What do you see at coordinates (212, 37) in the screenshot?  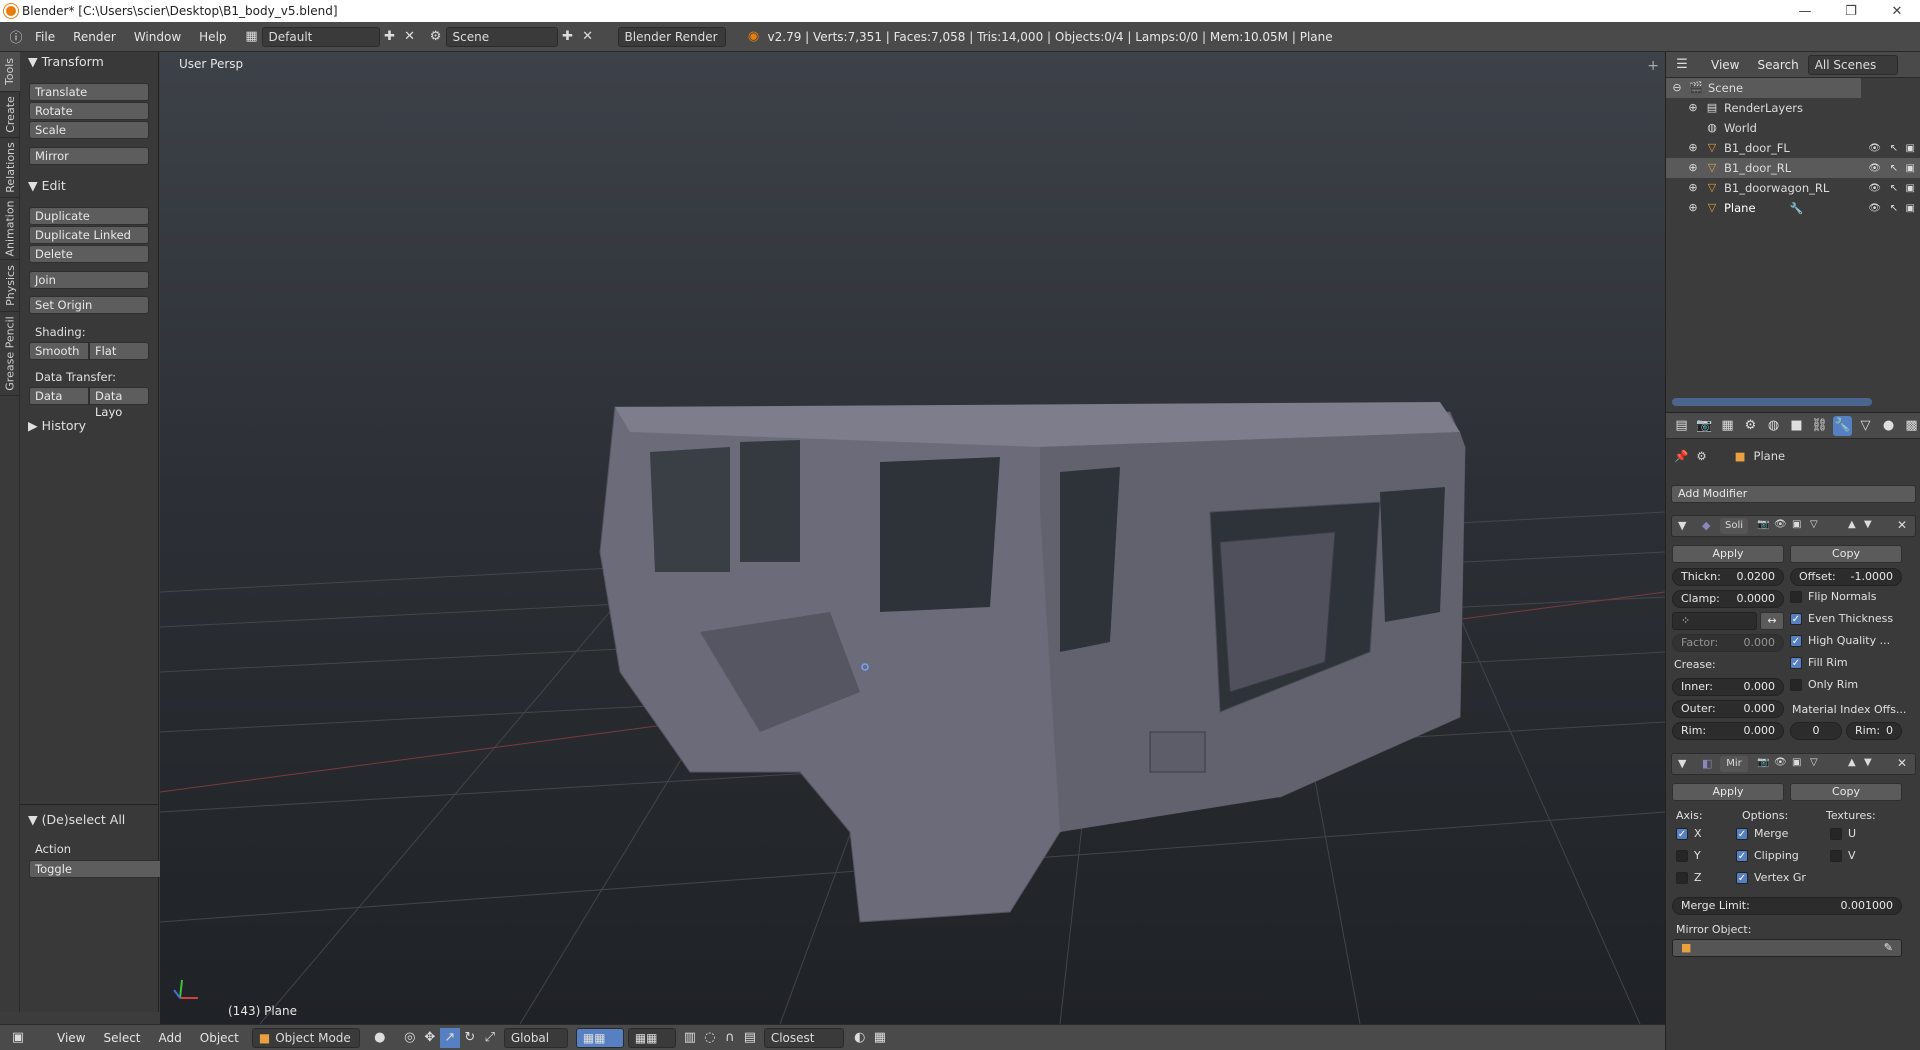 I see `menu-help: Help` at bounding box center [212, 37].